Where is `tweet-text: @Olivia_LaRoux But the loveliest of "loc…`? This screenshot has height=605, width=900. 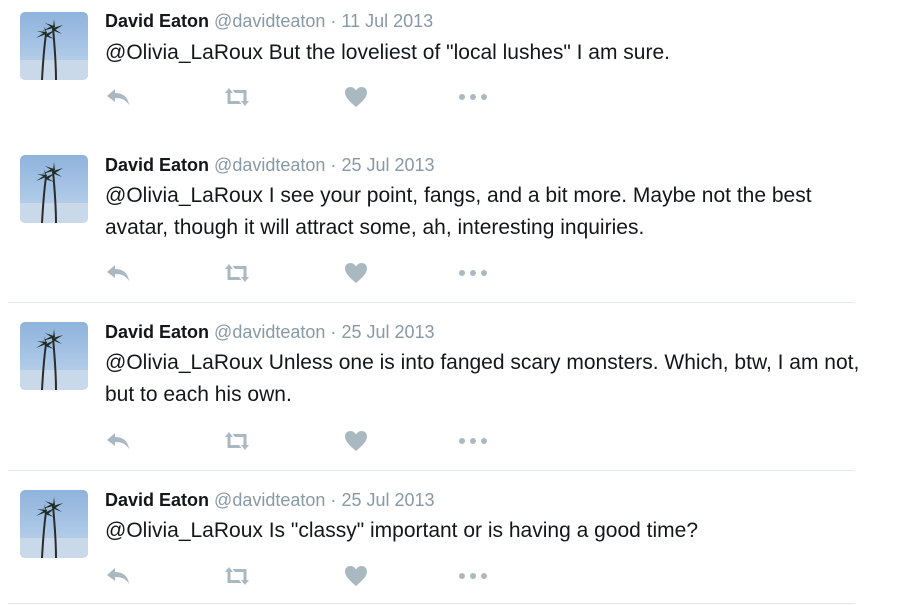
tweet-text: @Olivia_LaRoux But the loveliest of "loc… is located at coordinates (387, 52).